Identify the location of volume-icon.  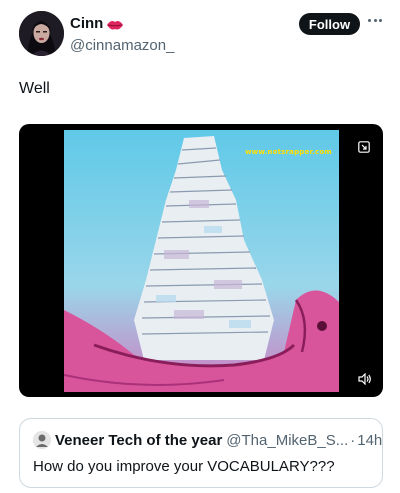
(365, 379).